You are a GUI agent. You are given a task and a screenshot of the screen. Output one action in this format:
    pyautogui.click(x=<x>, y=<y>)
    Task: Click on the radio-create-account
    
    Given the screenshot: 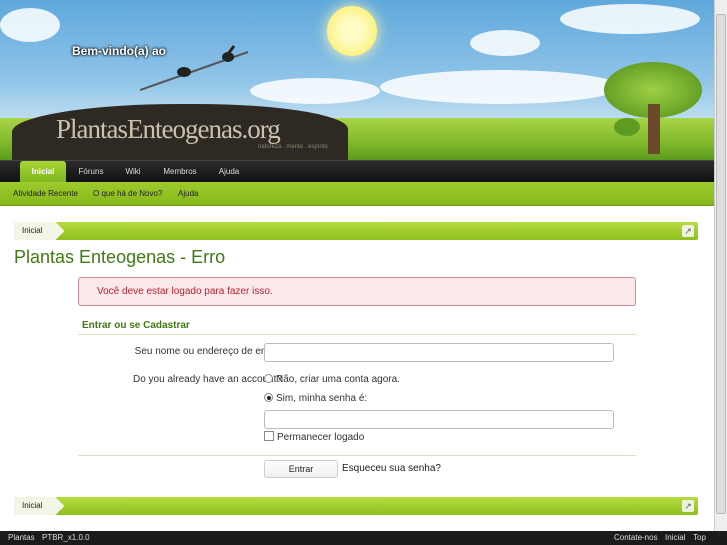 What is the action you would take?
    pyautogui.click(x=268, y=378)
    